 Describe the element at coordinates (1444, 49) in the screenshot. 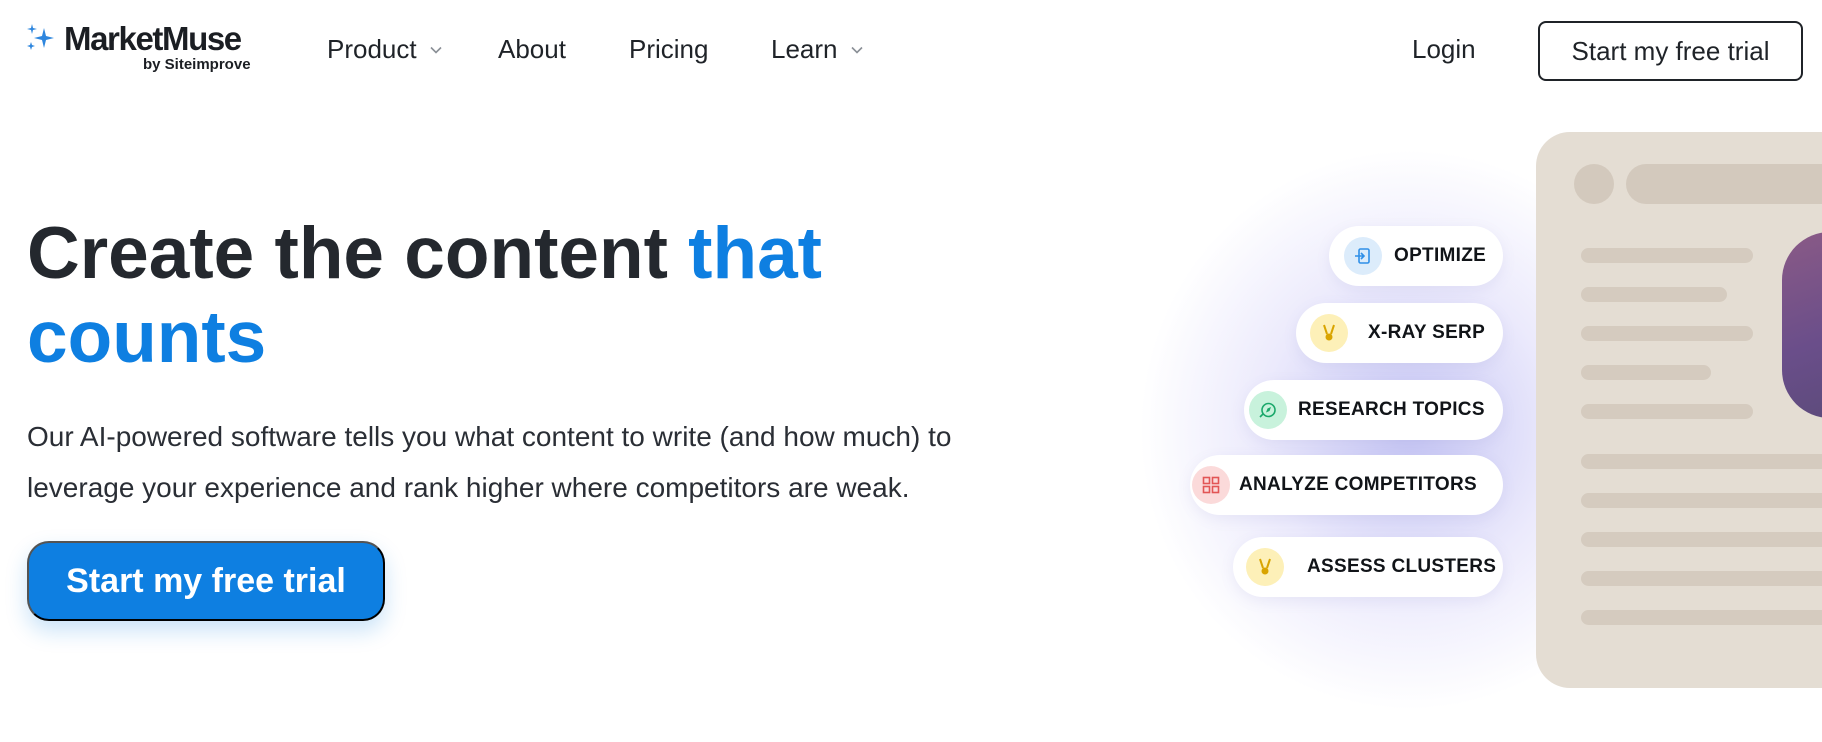

I see `login-link: Login` at that location.